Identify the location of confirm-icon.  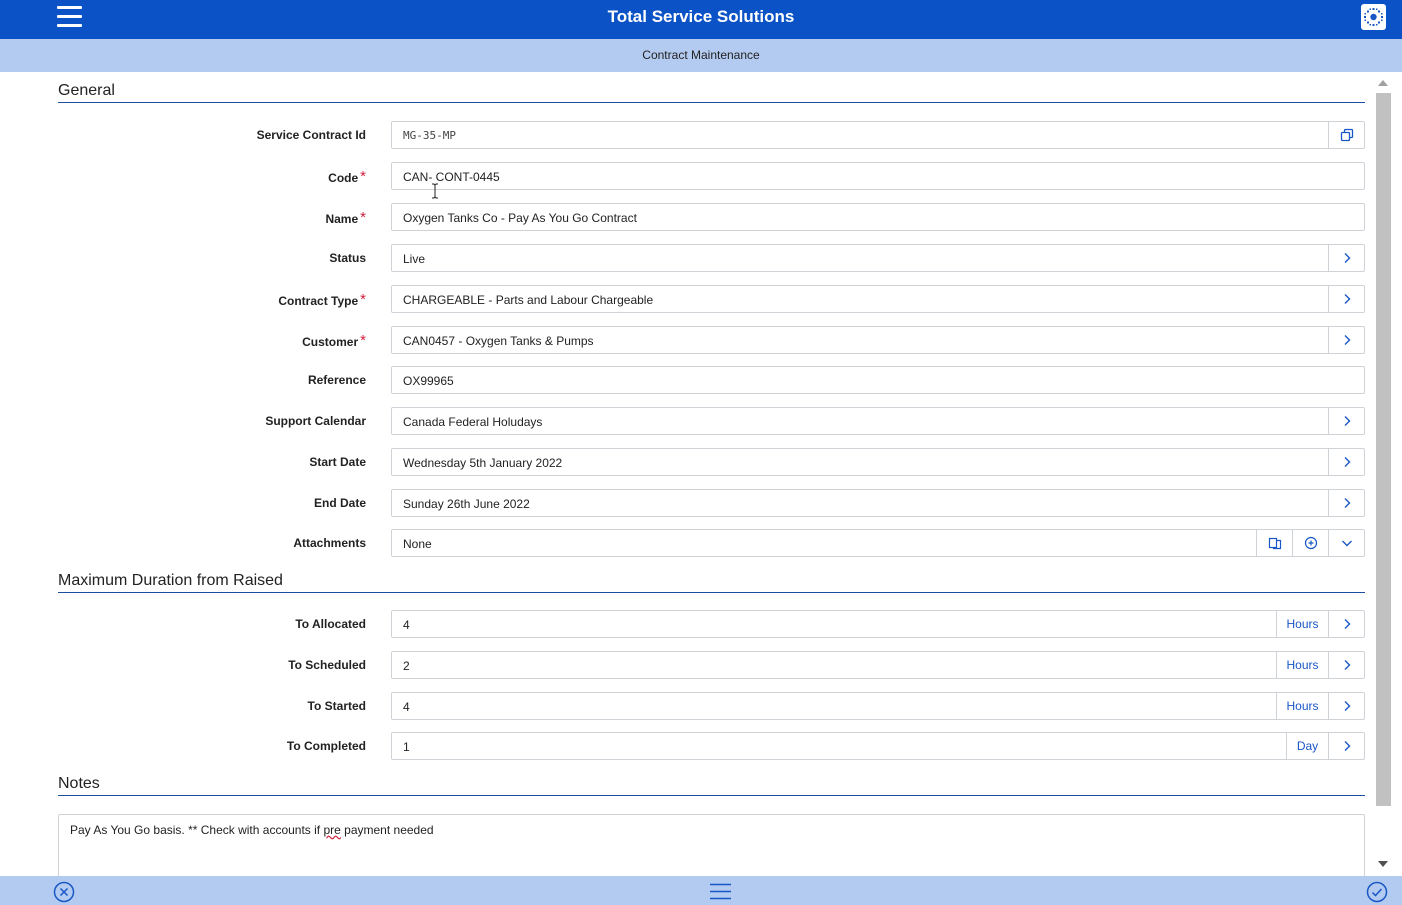
(1377, 892).